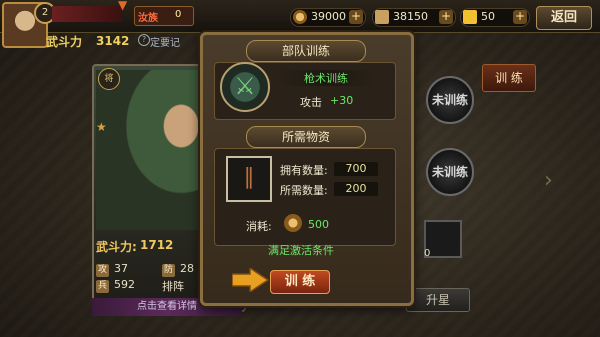 This screenshot has width=600, height=337. Describe the element at coordinates (178, 14) in the screenshot. I see `clan-value: 0` at that location.